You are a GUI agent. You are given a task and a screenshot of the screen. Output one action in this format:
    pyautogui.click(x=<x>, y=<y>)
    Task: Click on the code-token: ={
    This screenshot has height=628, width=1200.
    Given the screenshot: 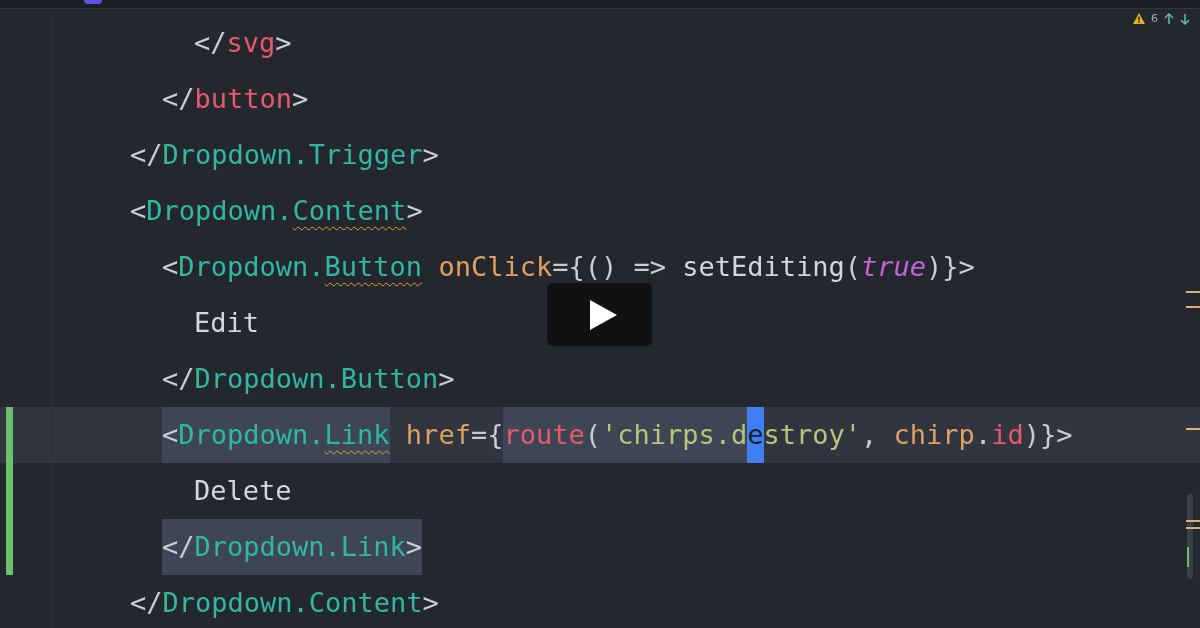 What is the action you would take?
    pyautogui.click(x=487, y=435)
    